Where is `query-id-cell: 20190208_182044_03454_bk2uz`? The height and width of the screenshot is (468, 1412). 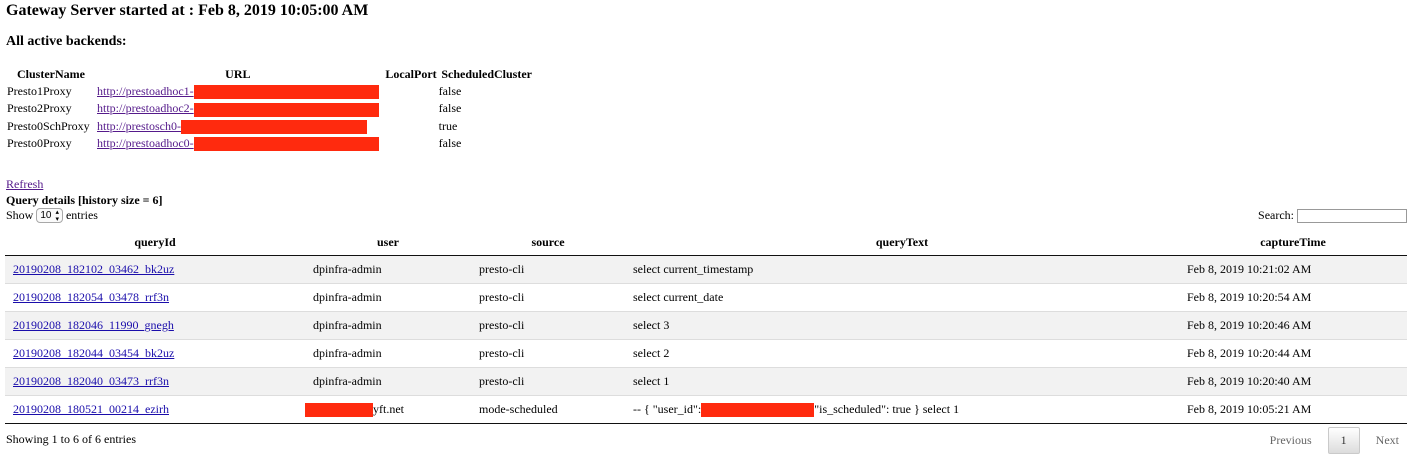
query-id-cell: 20190208_182044_03454_bk2uz is located at coordinates (155, 353).